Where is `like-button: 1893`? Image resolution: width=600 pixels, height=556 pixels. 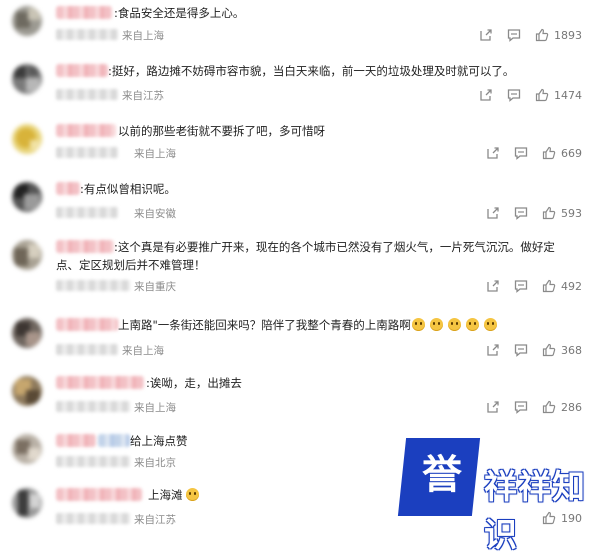
like-button: 1893 is located at coordinates (558, 35).